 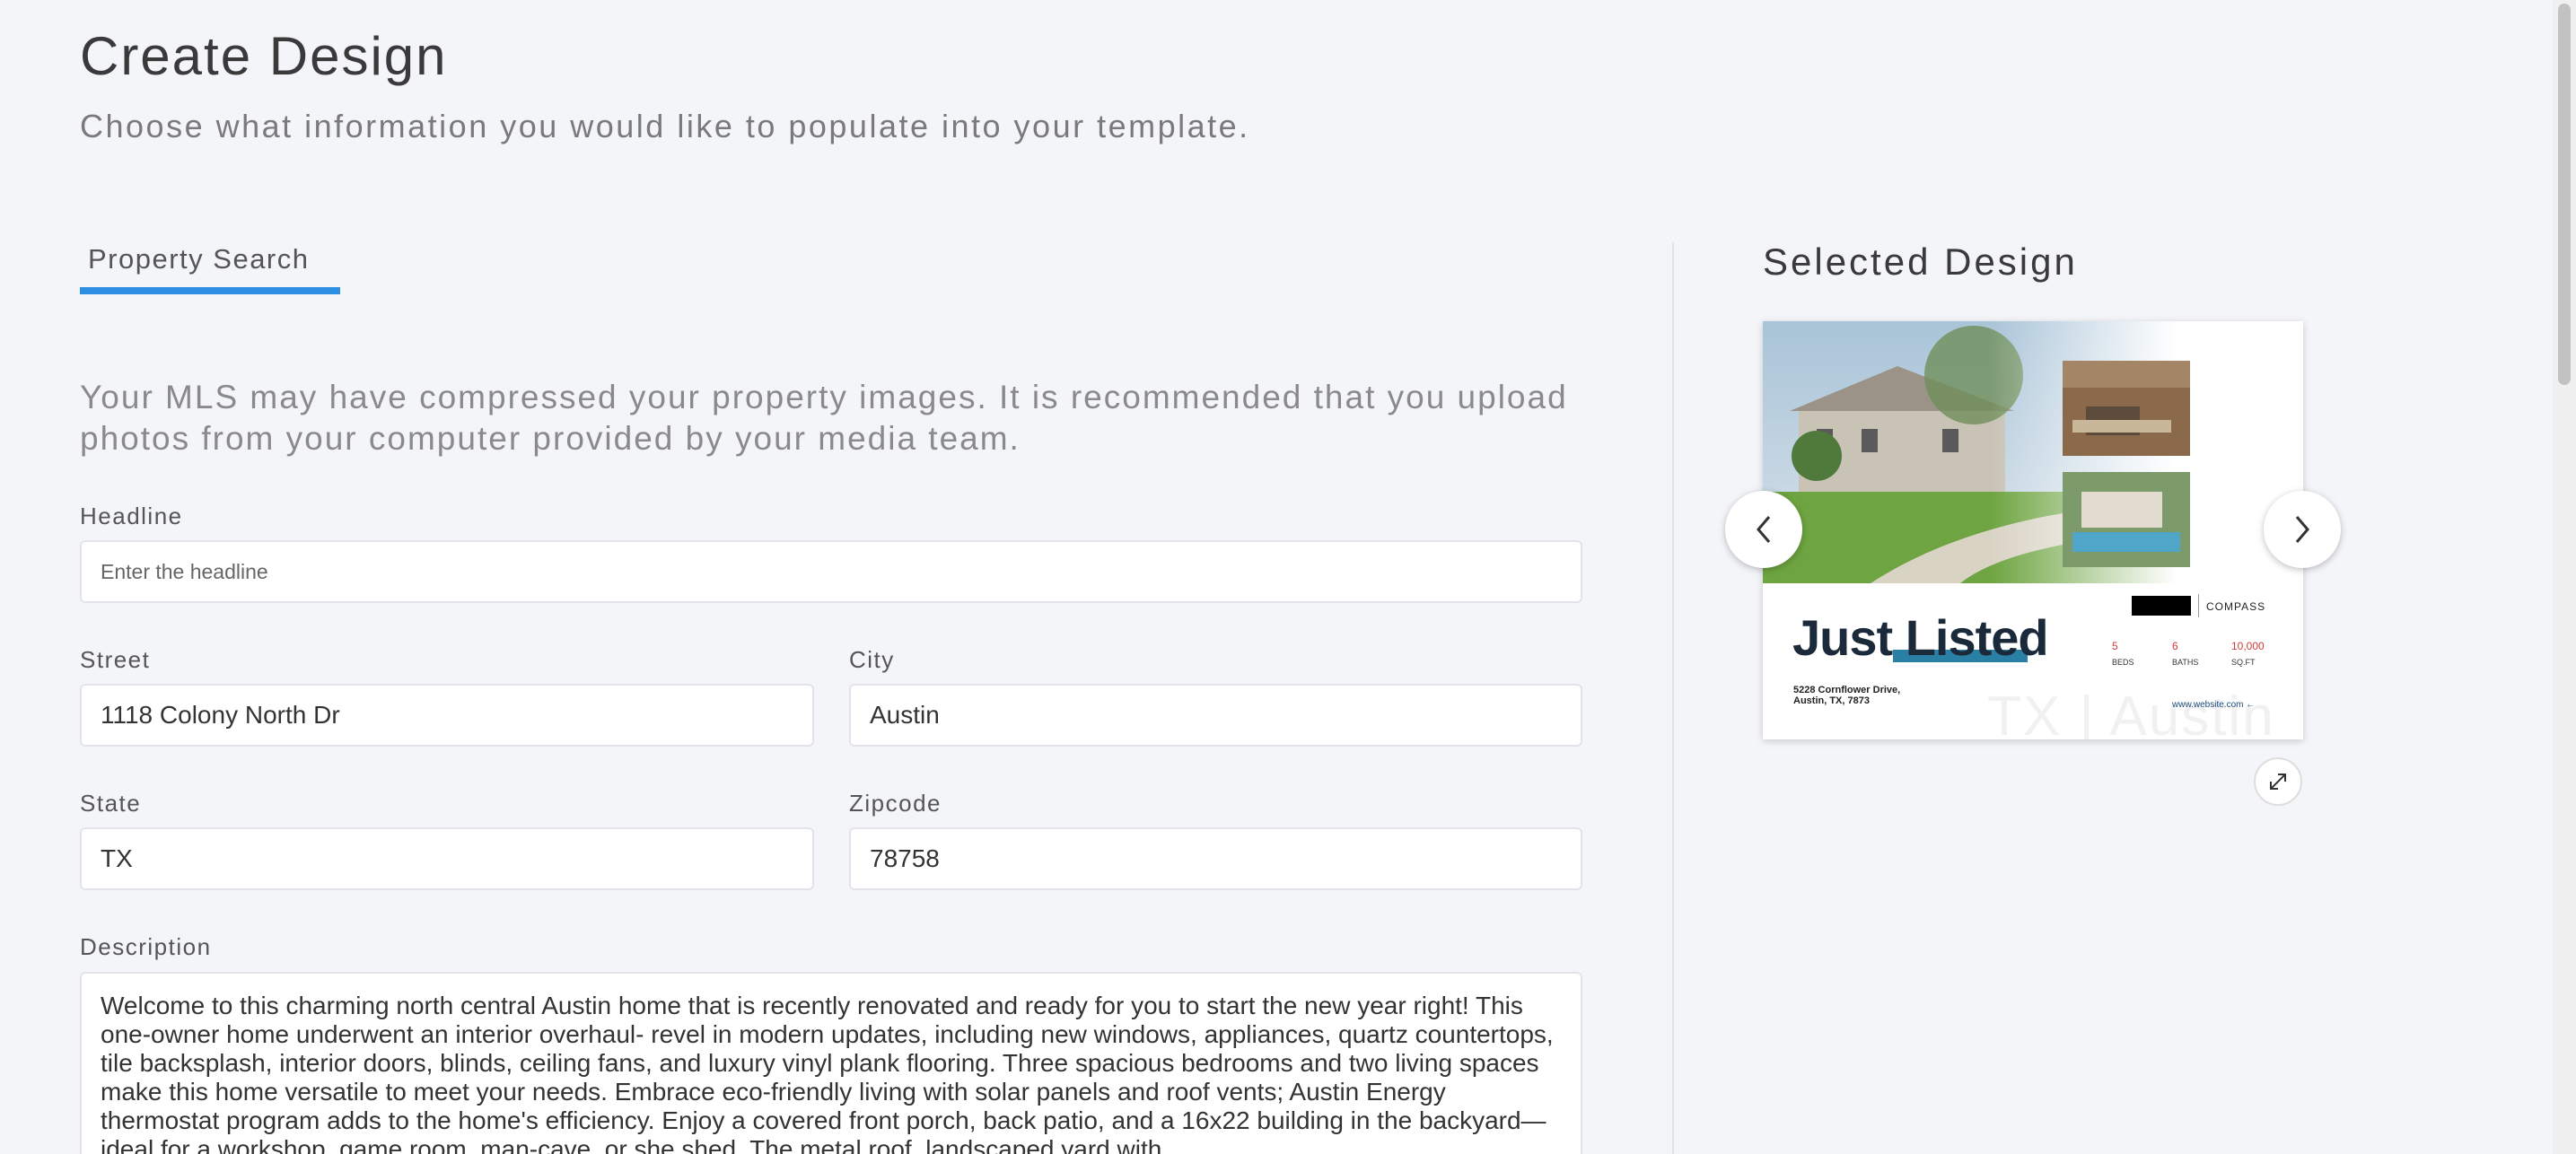 What do you see at coordinates (131, 516) in the screenshot?
I see `headline-label: Headline` at bounding box center [131, 516].